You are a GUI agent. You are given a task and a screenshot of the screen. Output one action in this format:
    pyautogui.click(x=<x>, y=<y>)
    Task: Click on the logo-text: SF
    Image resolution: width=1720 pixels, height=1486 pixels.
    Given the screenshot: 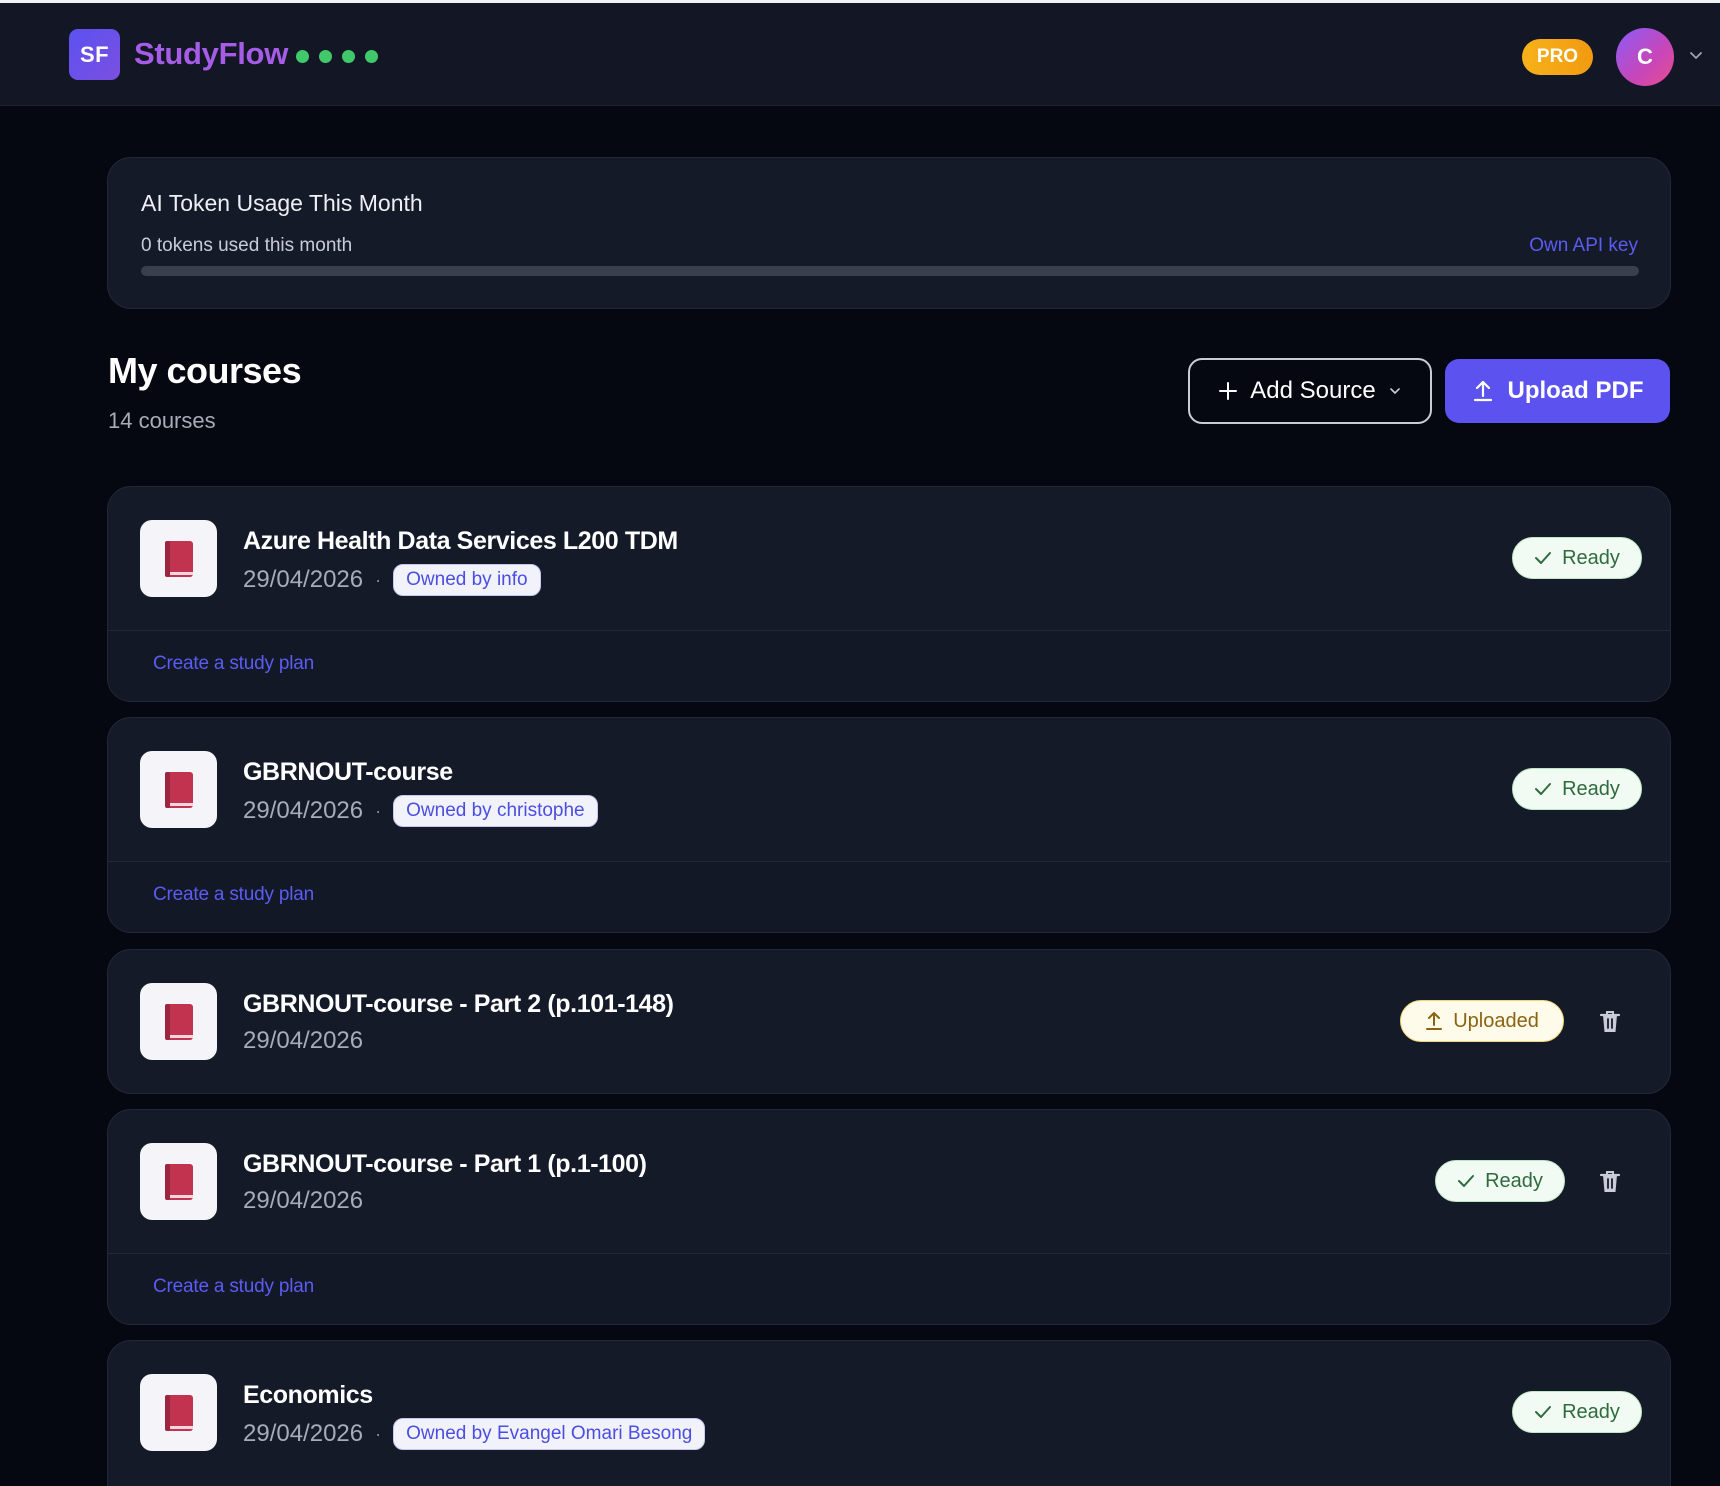 What is the action you would take?
    pyautogui.click(x=94, y=54)
    